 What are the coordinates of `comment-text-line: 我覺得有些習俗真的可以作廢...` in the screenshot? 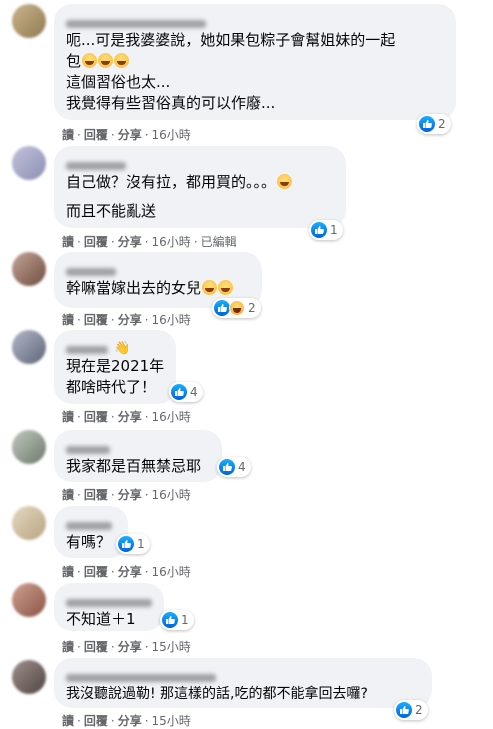 It's located at (171, 103).